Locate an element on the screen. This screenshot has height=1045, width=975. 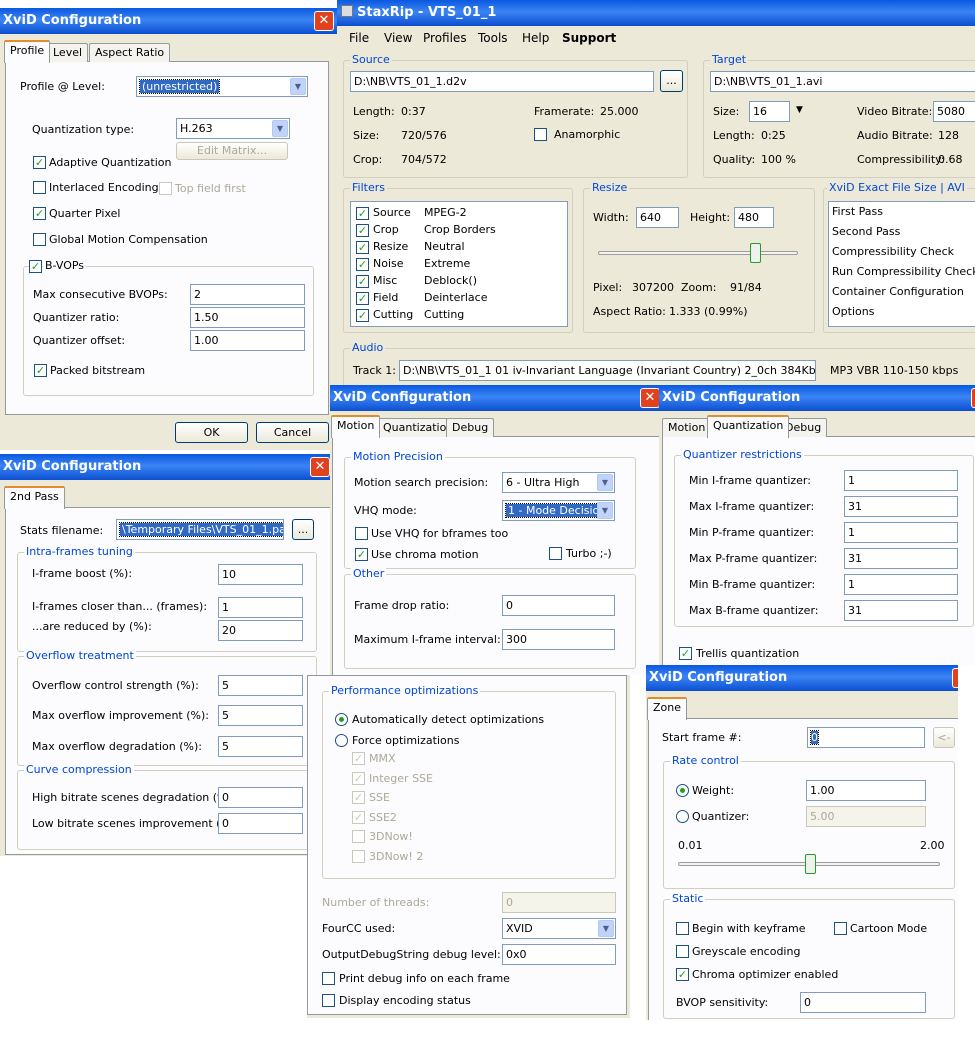
display-status-checkbox is located at coordinates (328, 1000).